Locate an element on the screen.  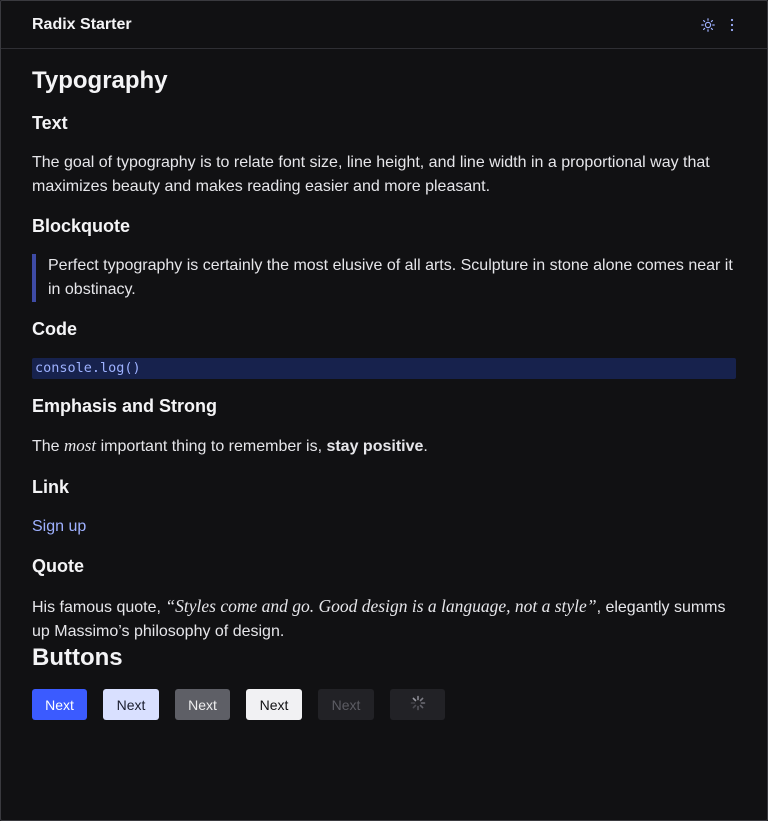
app-title: Radix Starter is located at coordinates (82, 24).